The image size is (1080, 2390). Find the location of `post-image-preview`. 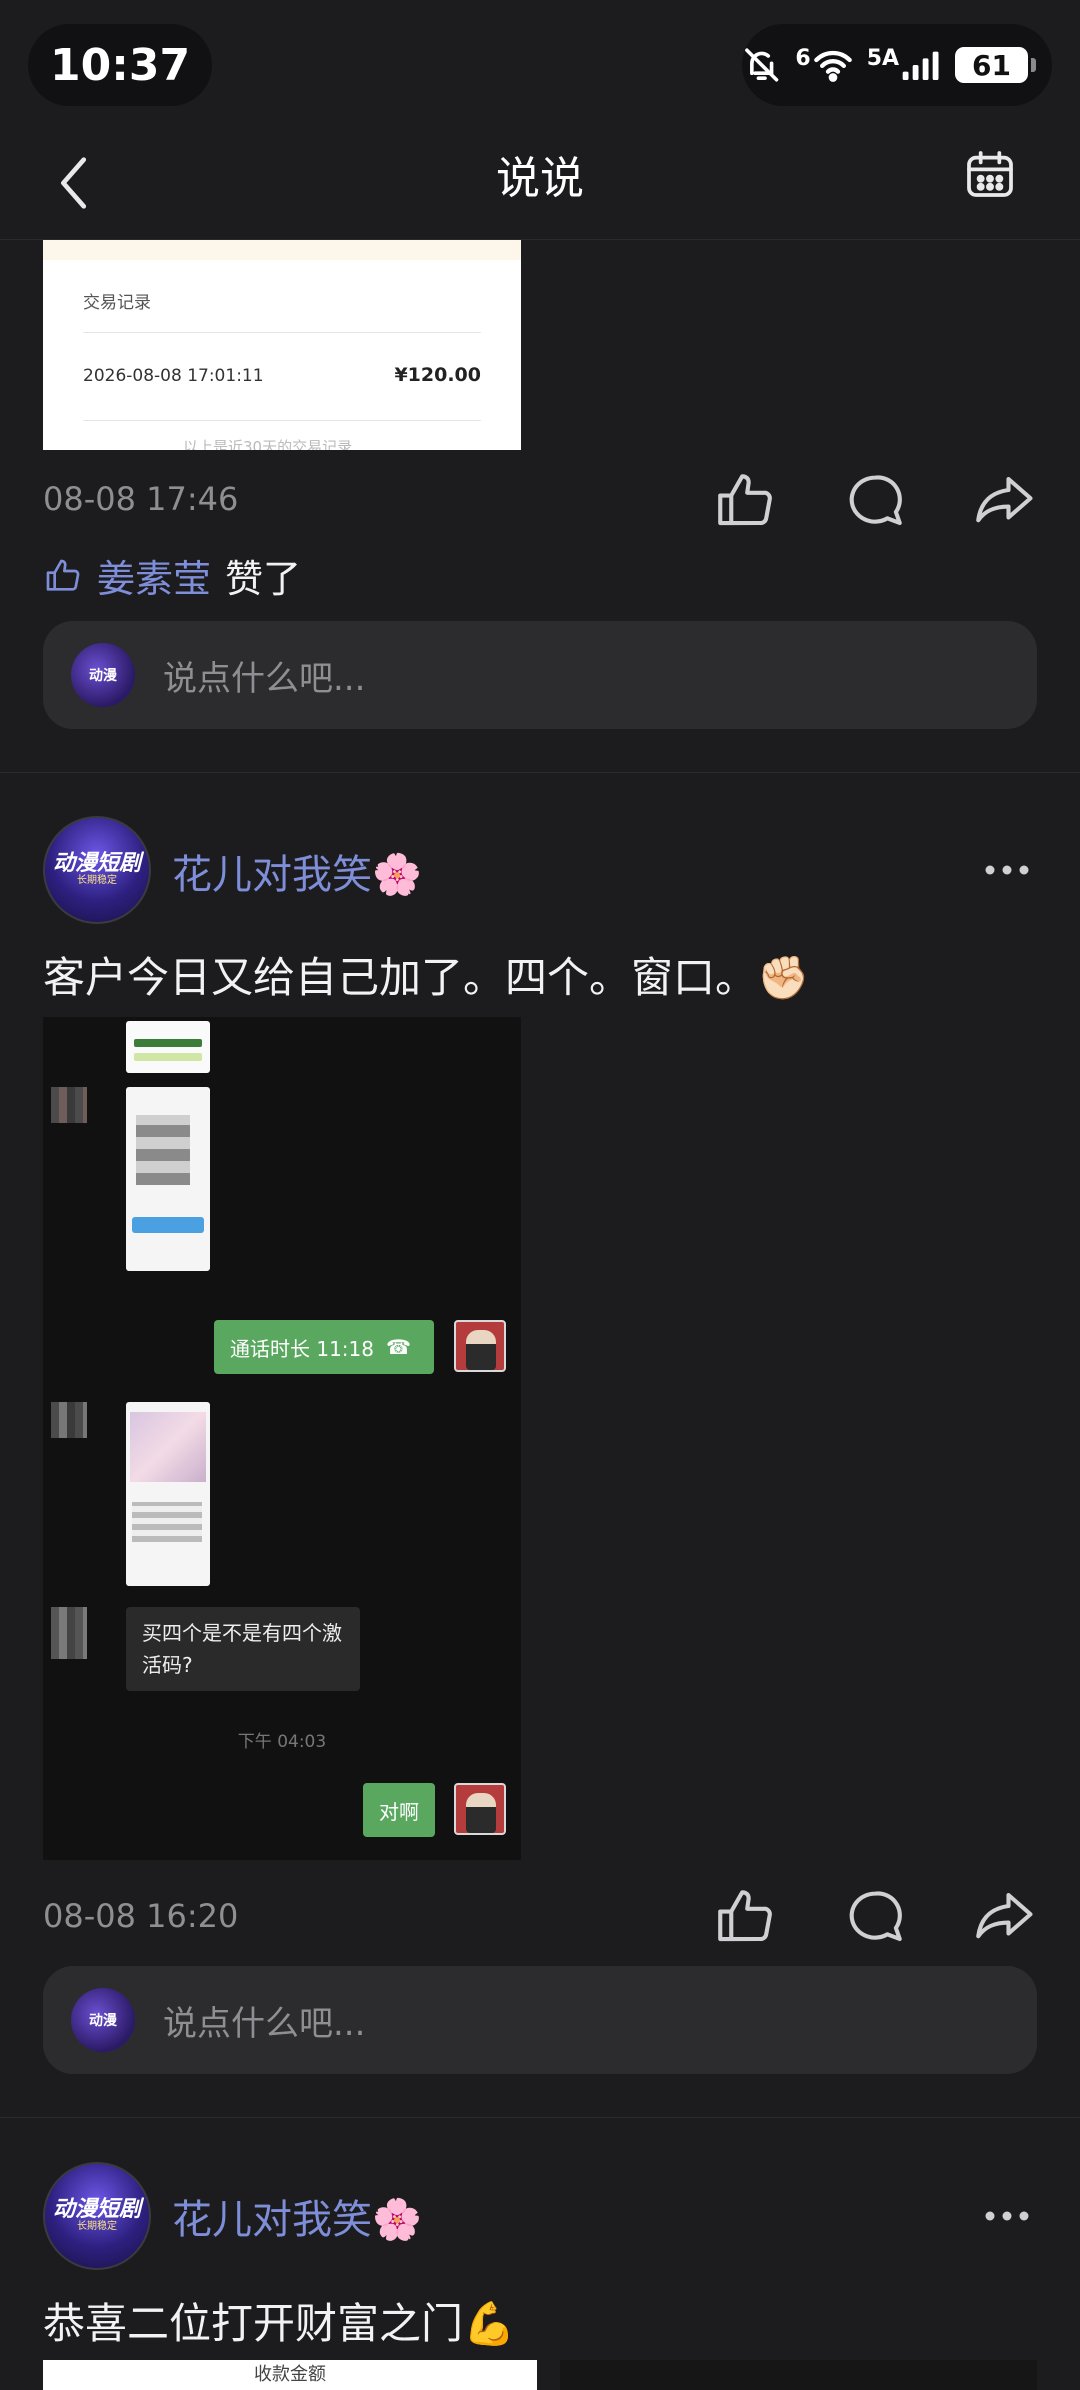

post-image-preview is located at coordinates (798, 2375).